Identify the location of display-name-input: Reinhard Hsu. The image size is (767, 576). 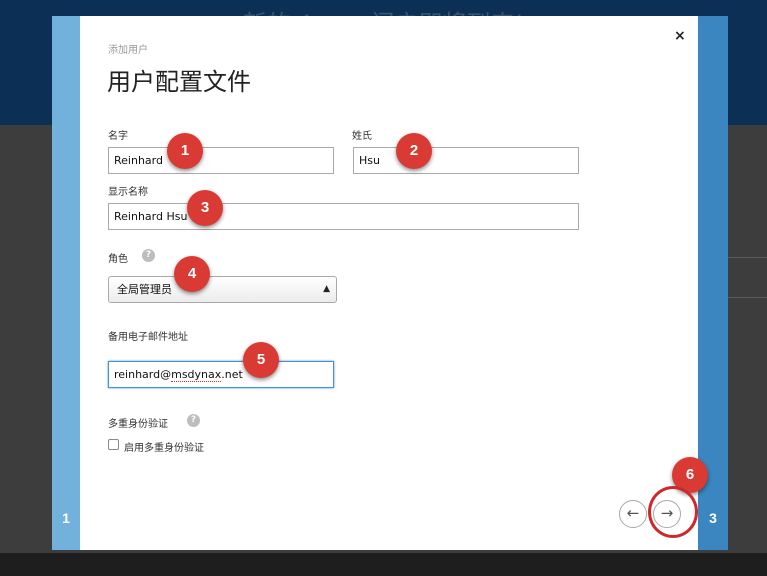
(343, 216).